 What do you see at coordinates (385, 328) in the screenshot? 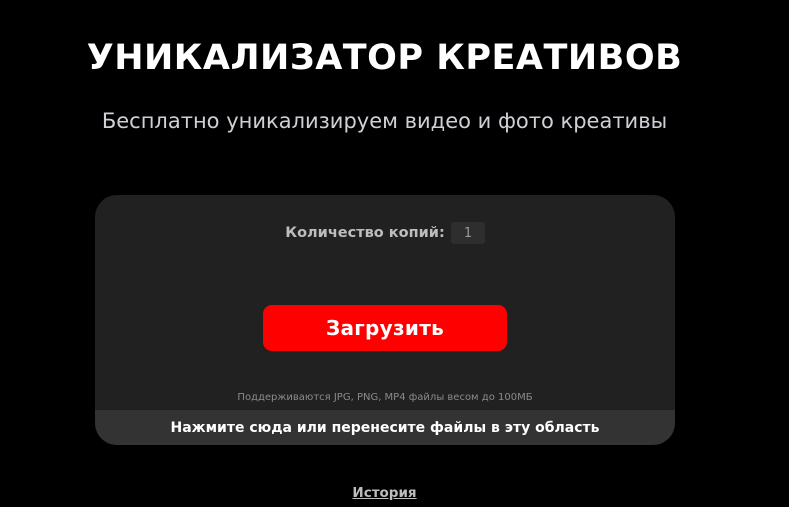
I see `upload-button: Загрузить` at bounding box center [385, 328].